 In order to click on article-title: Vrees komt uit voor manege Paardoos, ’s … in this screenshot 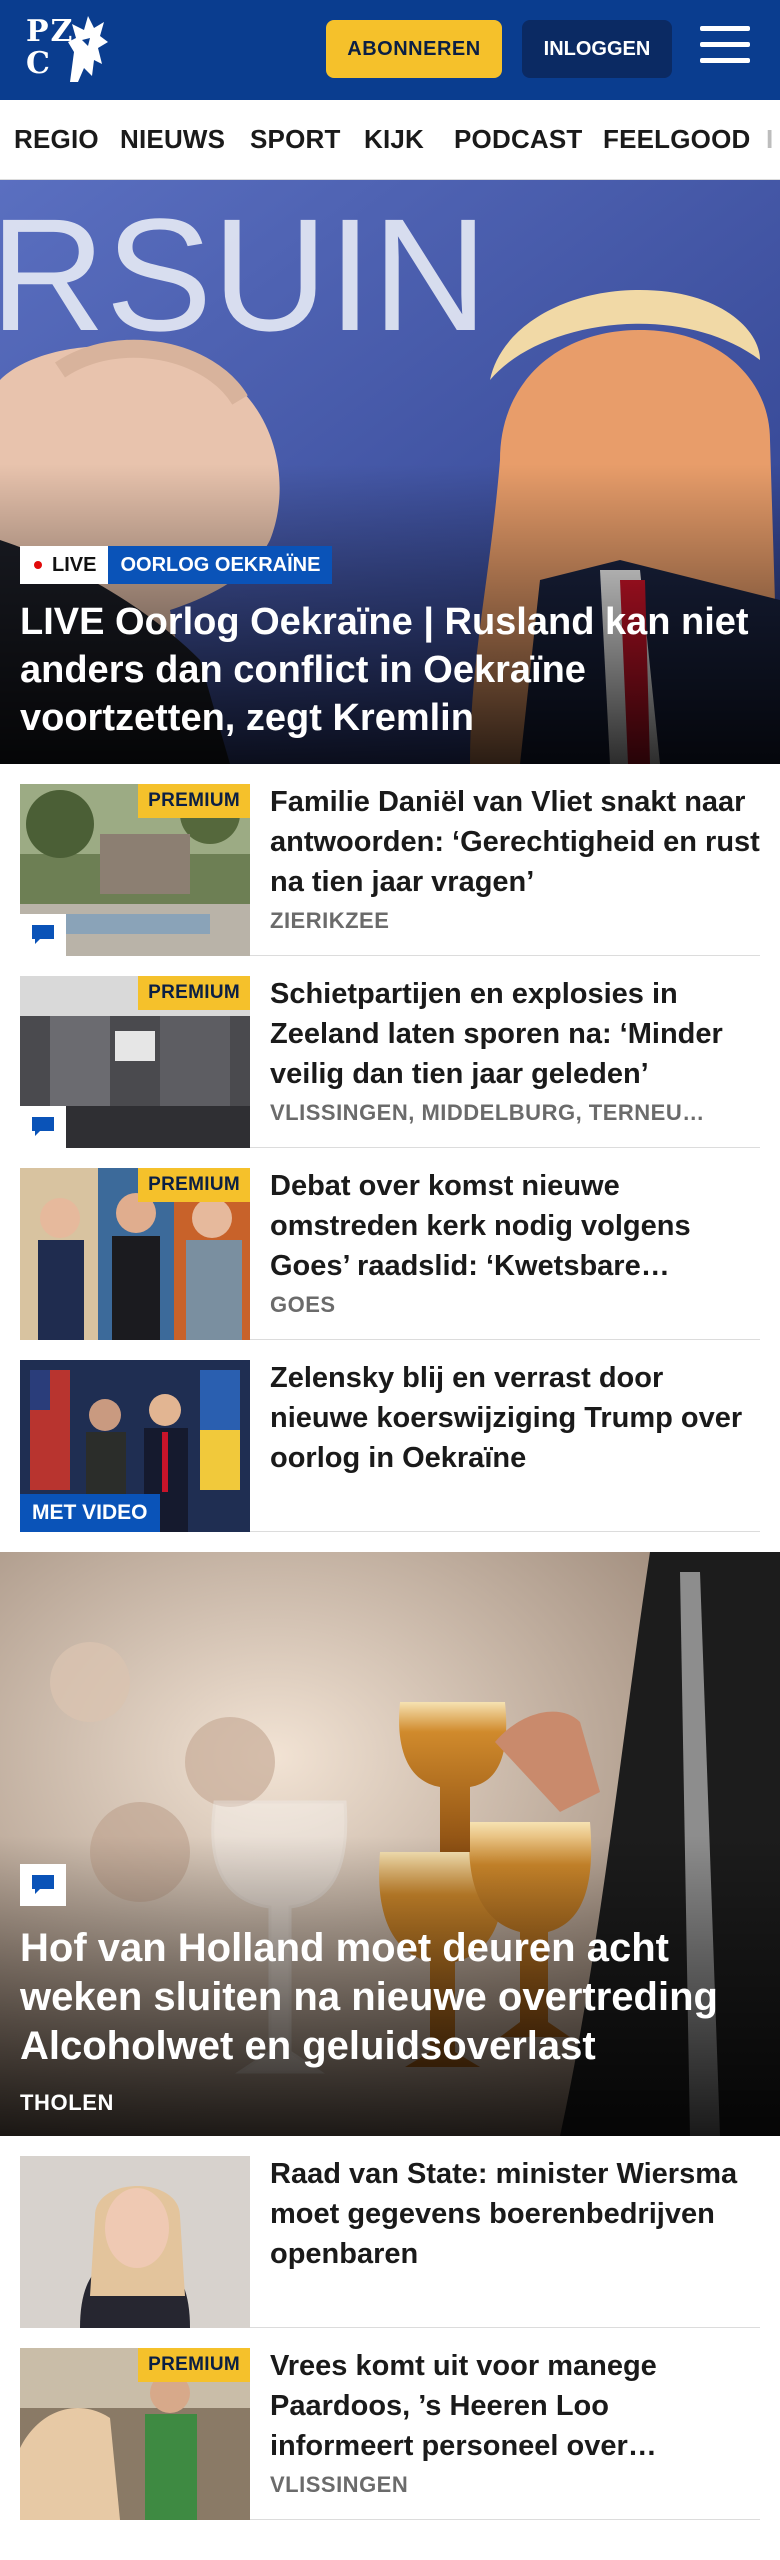, I will do `click(515, 2406)`.